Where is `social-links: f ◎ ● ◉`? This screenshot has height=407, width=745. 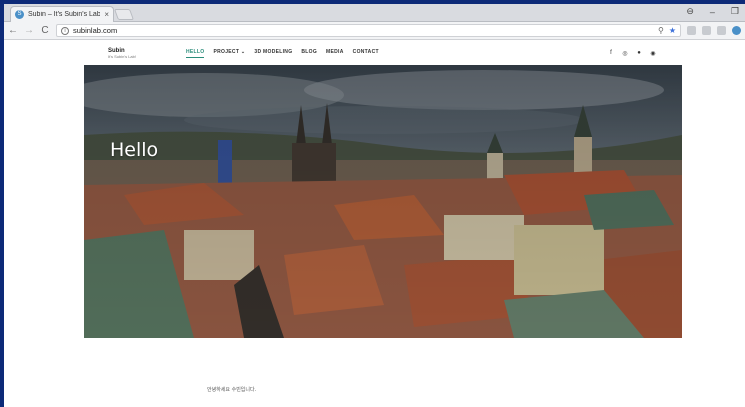 social-links: f ◎ ● ◉ is located at coordinates (632, 53).